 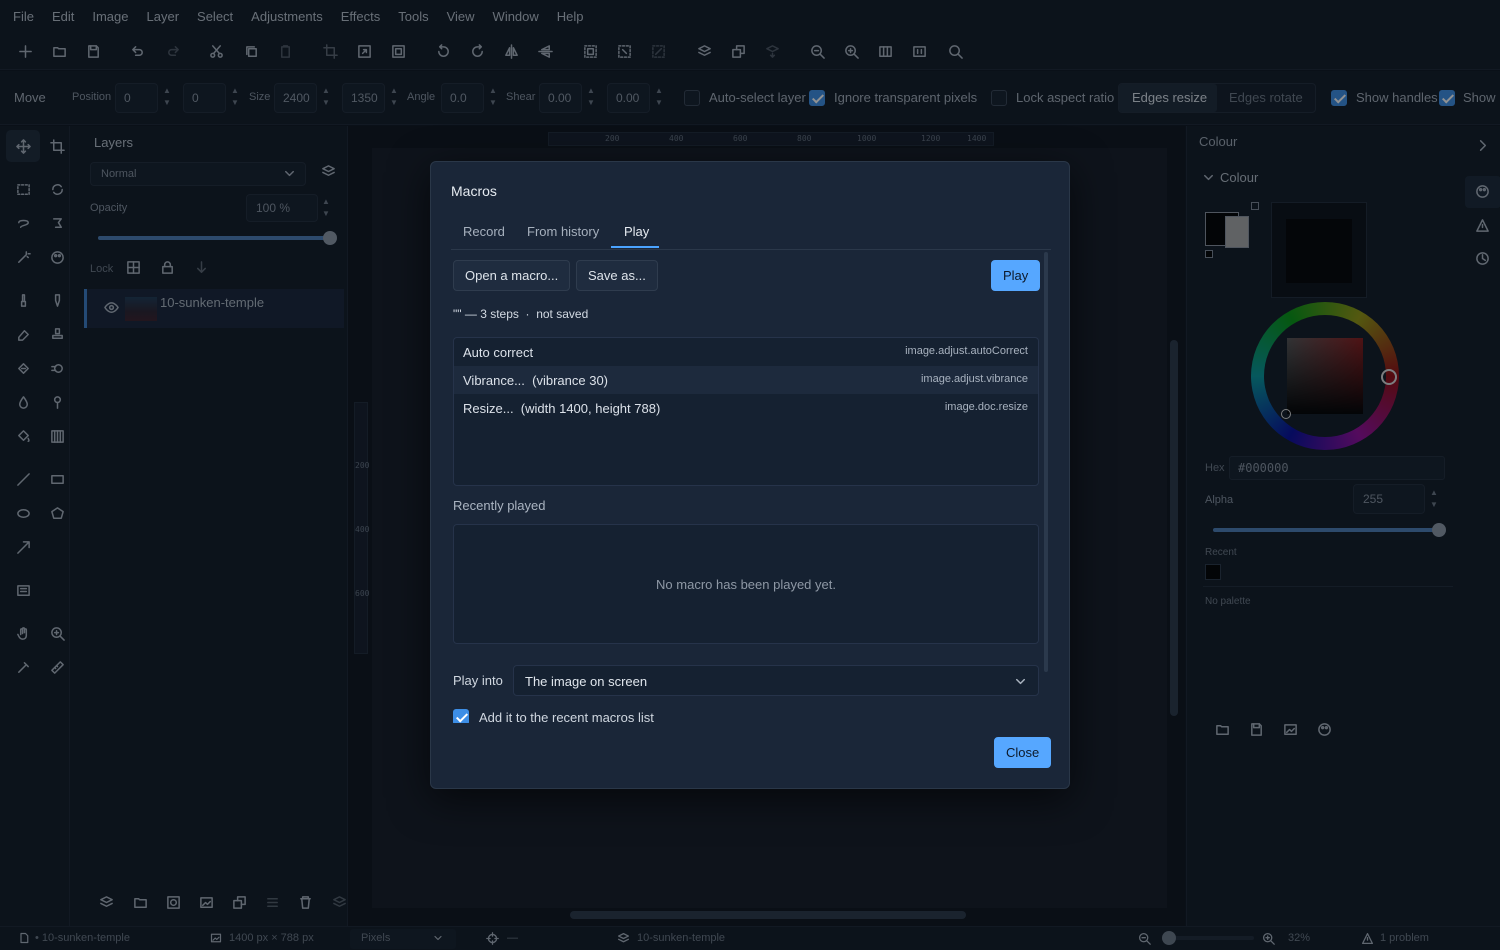 What do you see at coordinates (461, 716) in the screenshot?
I see `add-recent-checkbox` at bounding box center [461, 716].